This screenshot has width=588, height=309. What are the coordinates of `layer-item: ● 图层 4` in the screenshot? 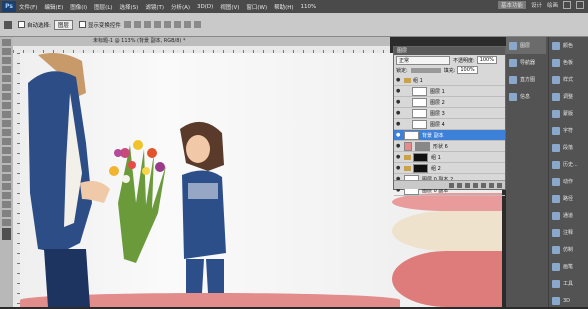 It's located at (449, 124).